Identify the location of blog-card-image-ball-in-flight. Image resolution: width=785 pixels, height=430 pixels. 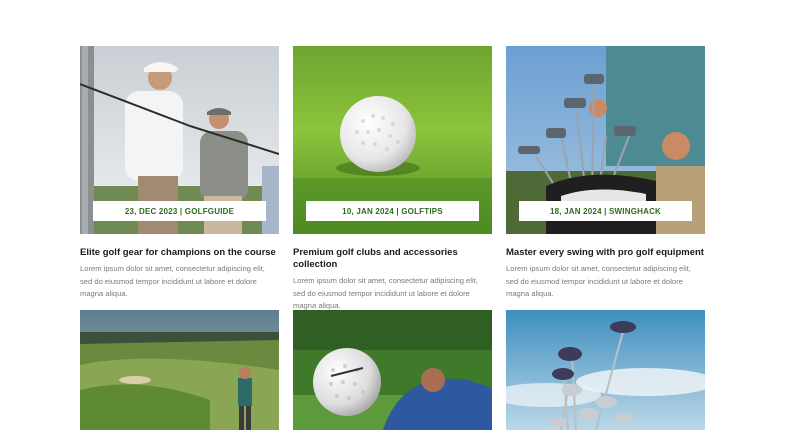
(392, 370).